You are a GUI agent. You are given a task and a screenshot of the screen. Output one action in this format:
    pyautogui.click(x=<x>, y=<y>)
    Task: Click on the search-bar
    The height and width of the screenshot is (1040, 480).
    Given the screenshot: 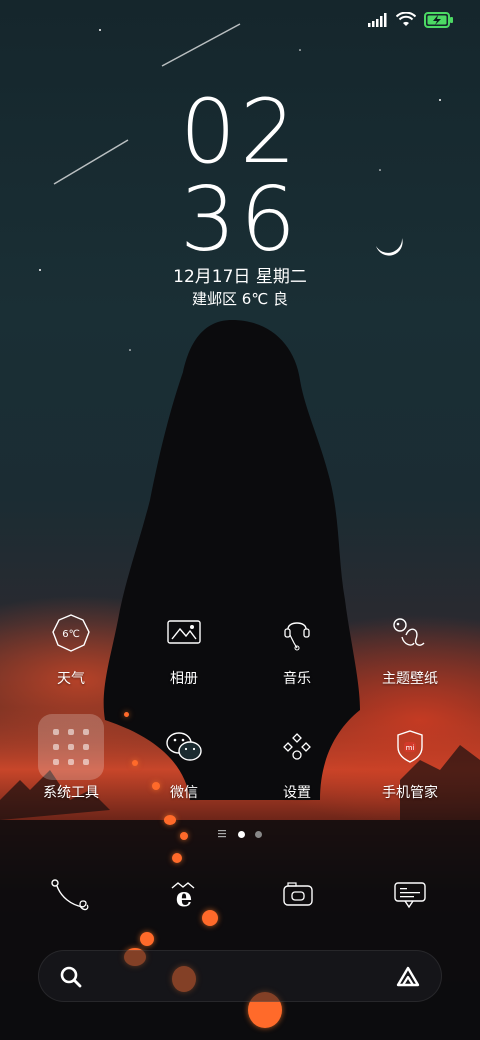 What is the action you would take?
    pyautogui.click(x=240, y=976)
    